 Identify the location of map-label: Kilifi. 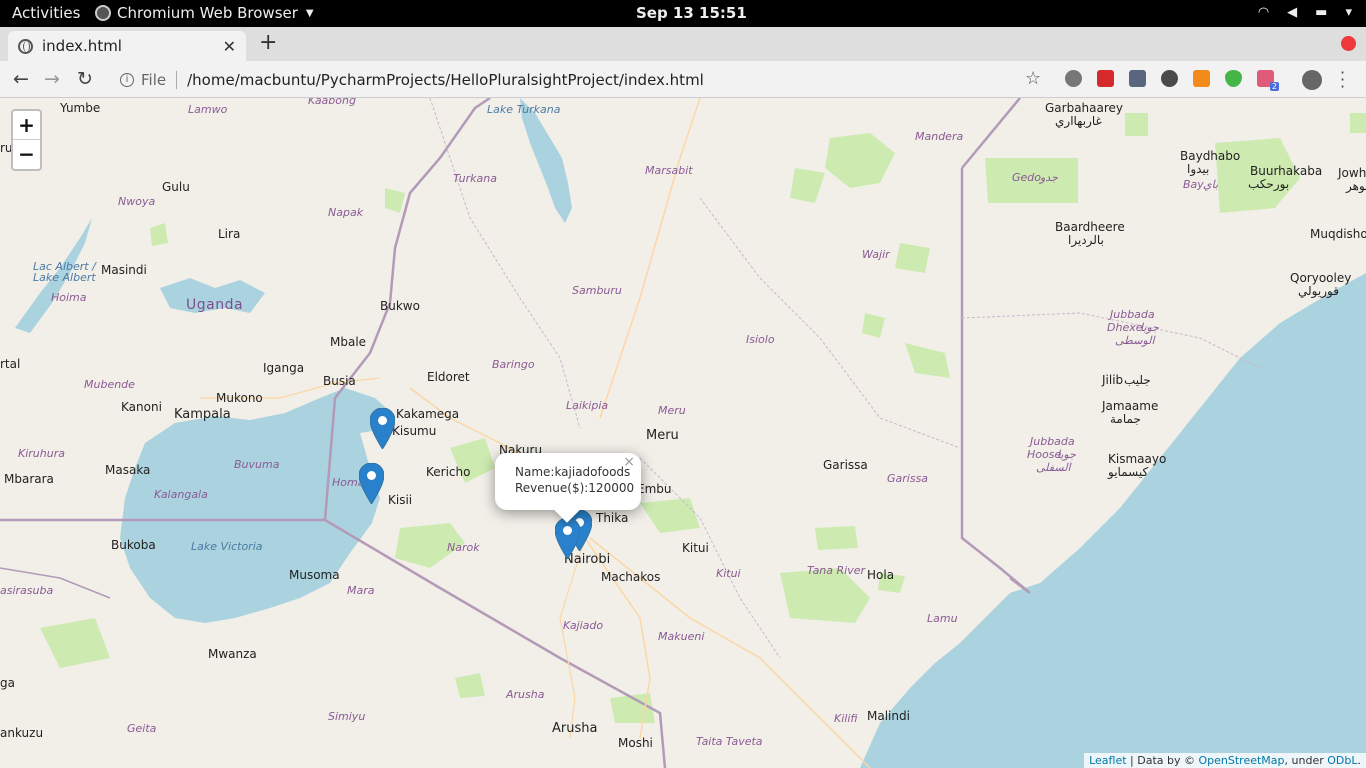
(846, 718).